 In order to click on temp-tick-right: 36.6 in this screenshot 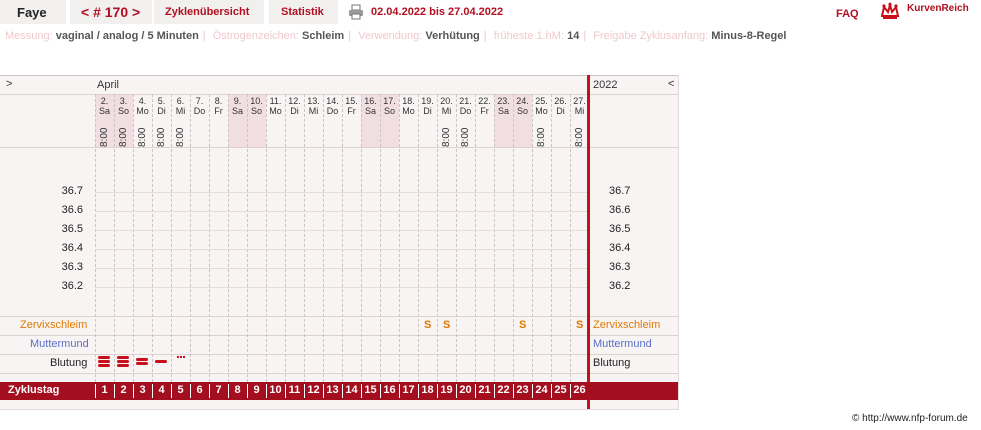, I will do `click(620, 210)`.